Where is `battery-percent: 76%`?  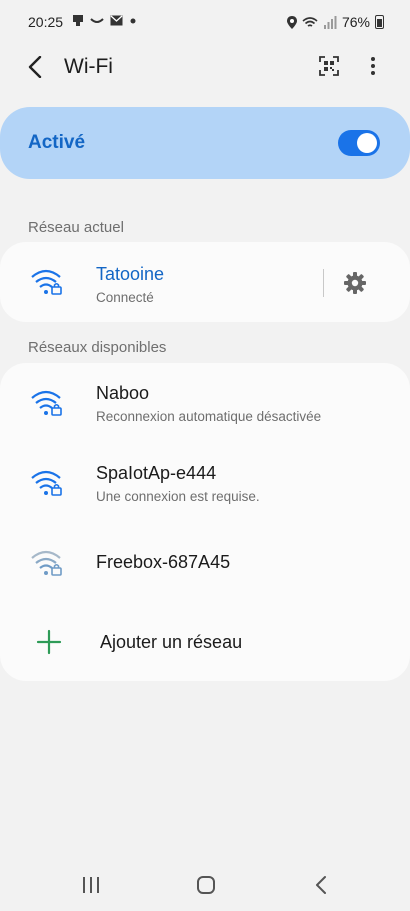
battery-percent: 76% is located at coordinates (355, 22).